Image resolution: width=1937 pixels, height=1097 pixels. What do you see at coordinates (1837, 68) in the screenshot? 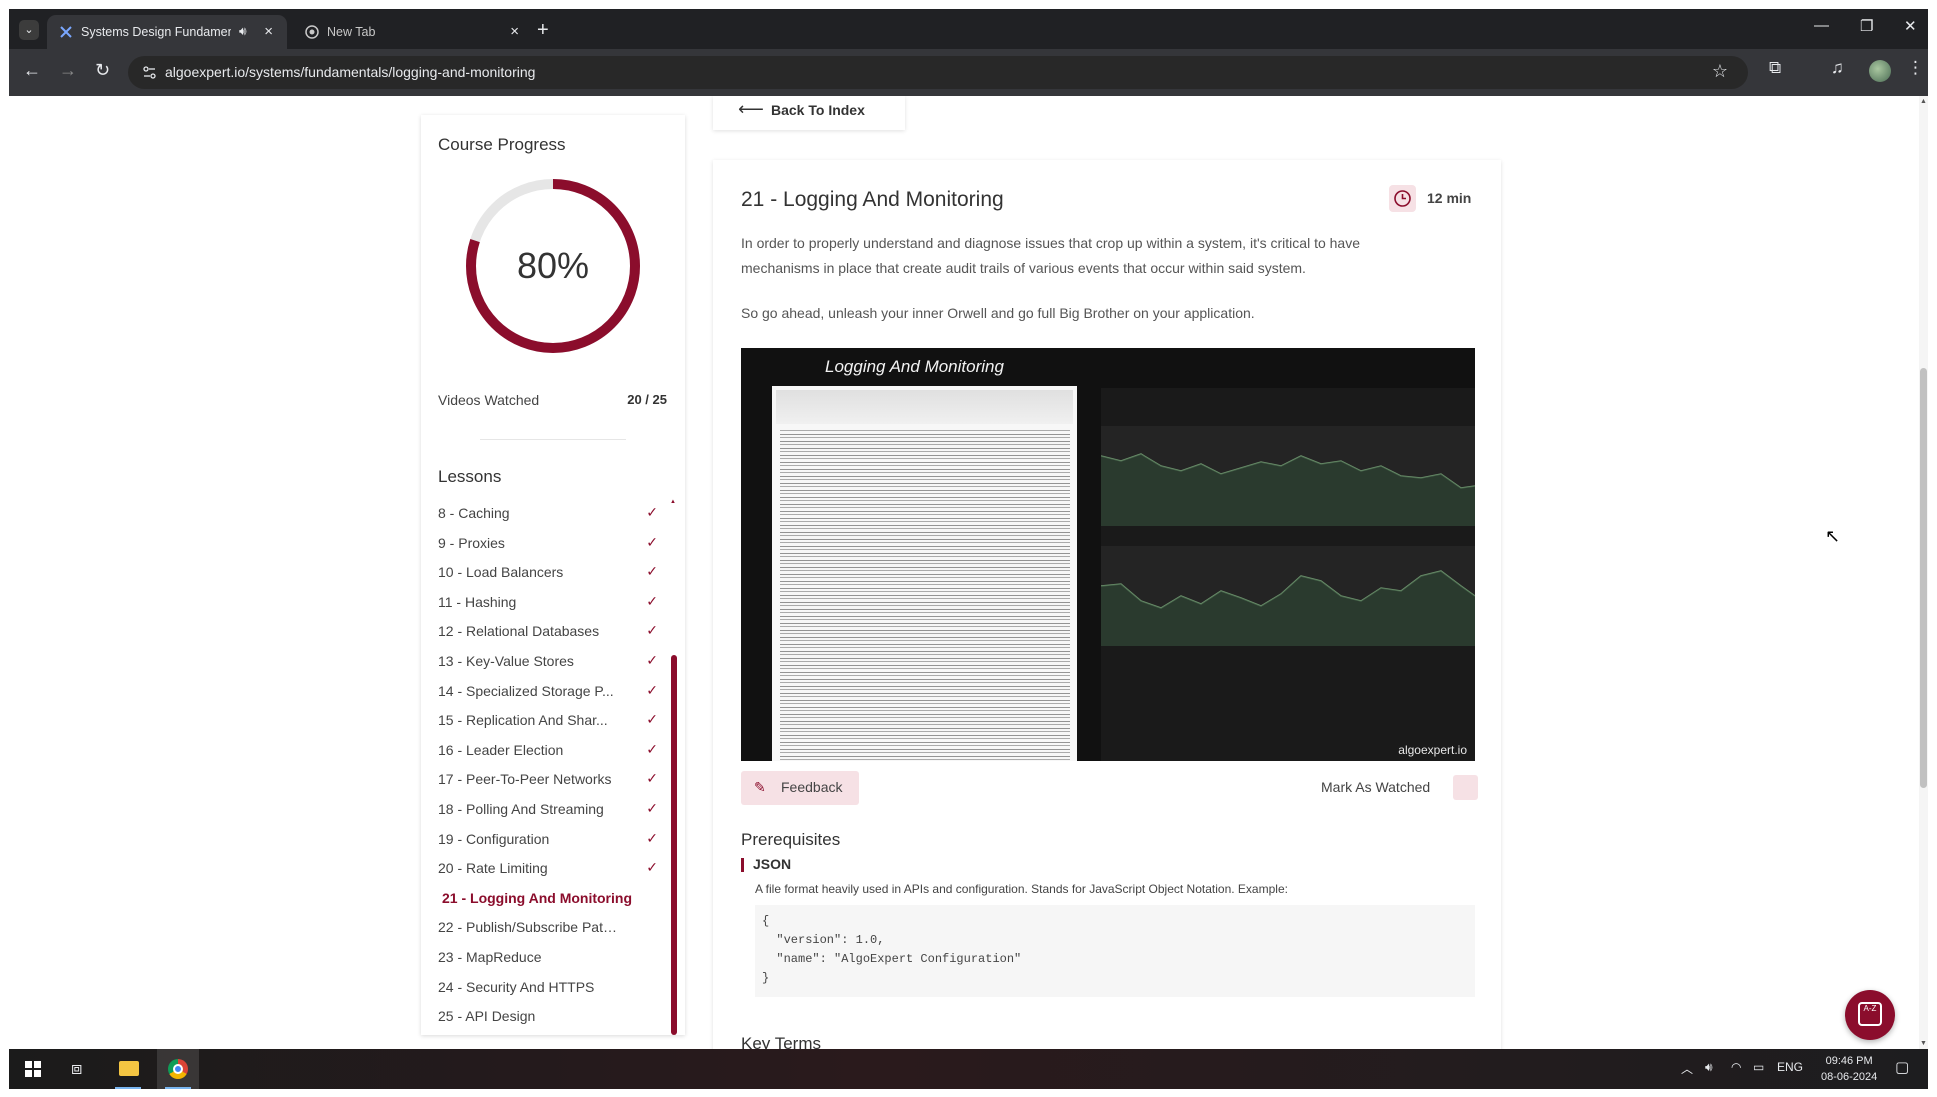
I see `media-controls-icon: ♫` at bounding box center [1837, 68].